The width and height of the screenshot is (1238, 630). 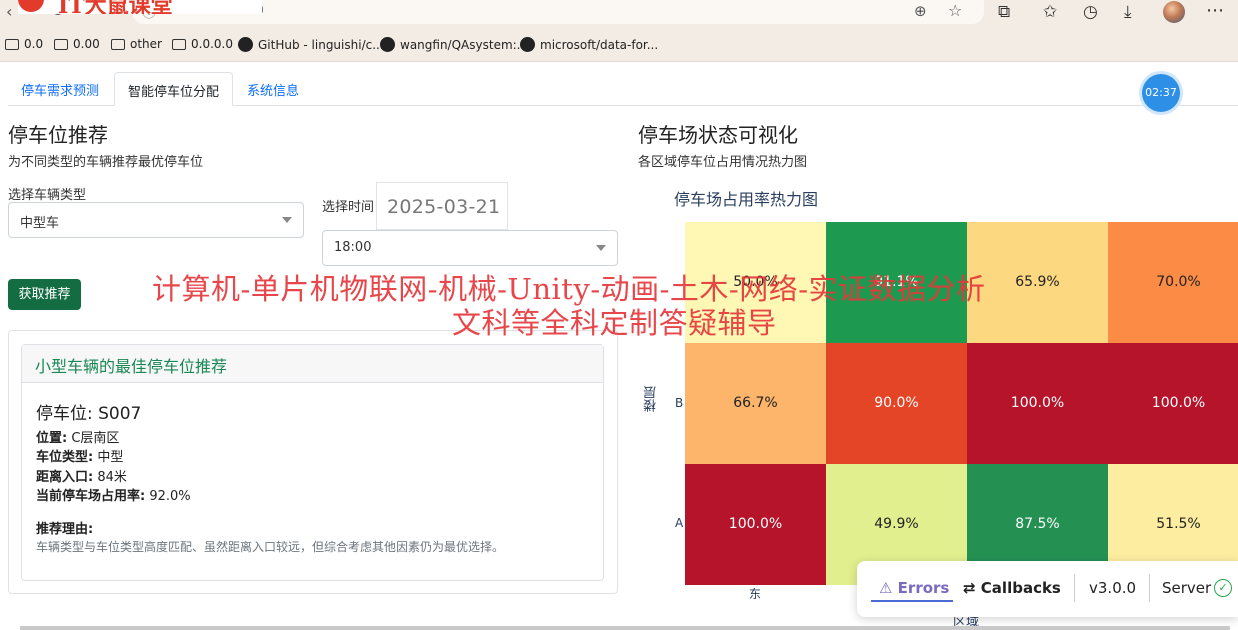 What do you see at coordinates (442, 206) in the screenshot?
I see `date-picker-input: 2025-03-21` at bounding box center [442, 206].